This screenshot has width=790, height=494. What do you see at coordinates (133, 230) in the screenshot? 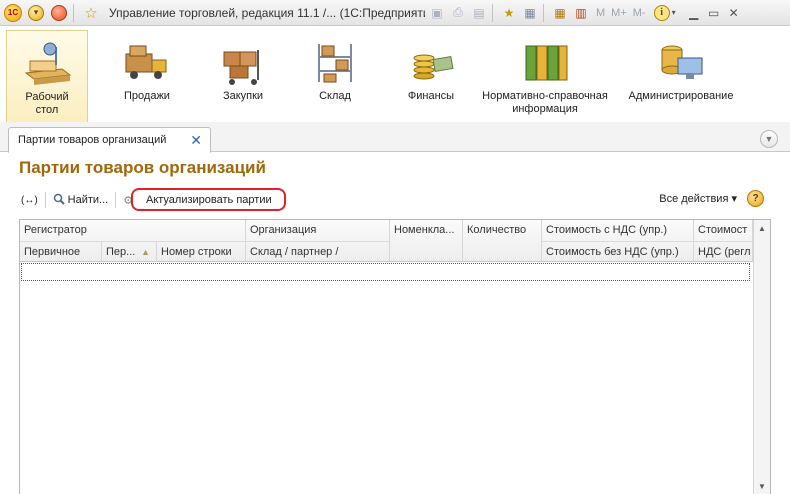
I see `column-header-registrar: Регистратор` at bounding box center [133, 230].